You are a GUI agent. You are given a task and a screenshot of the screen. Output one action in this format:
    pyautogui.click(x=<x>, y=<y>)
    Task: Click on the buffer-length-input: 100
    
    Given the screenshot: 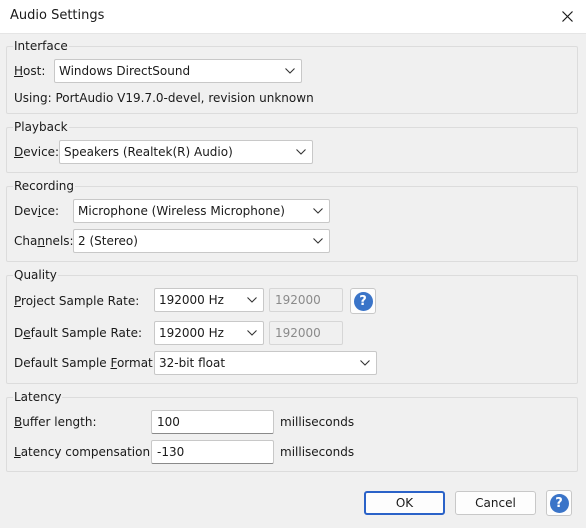 What is the action you would take?
    pyautogui.click(x=212, y=422)
    